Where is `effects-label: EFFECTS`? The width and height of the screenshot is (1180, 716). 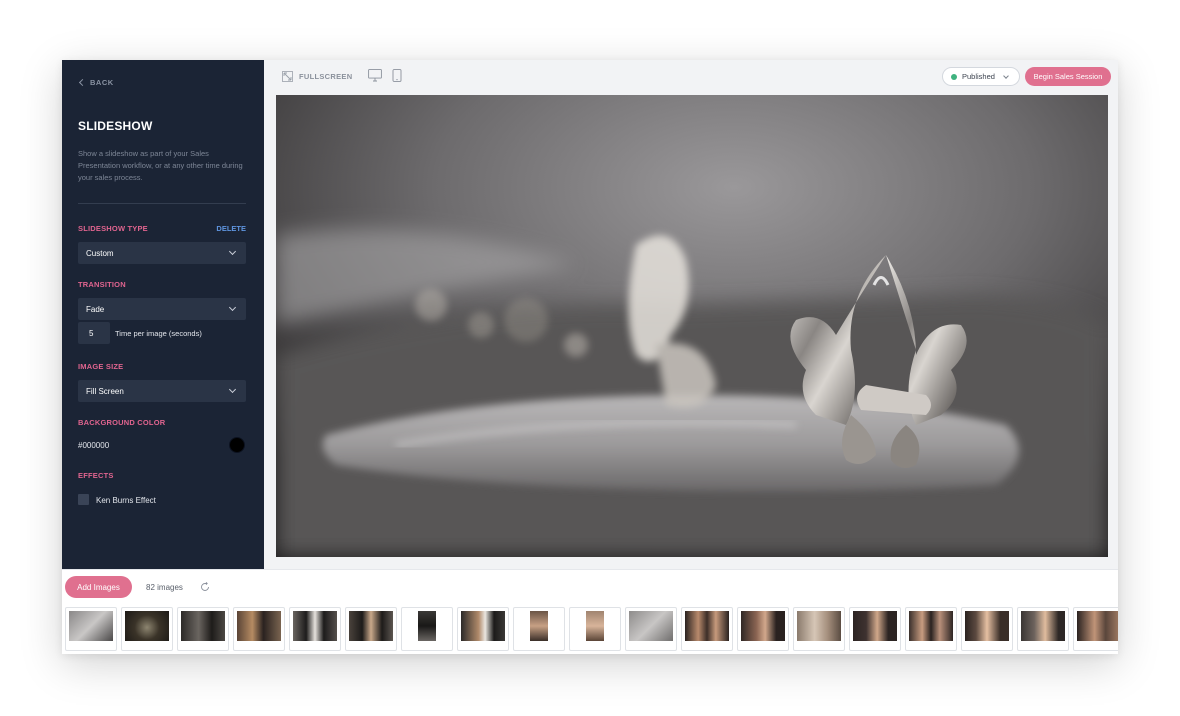
effects-label: EFFECTS is located at coordinates (96, 475).